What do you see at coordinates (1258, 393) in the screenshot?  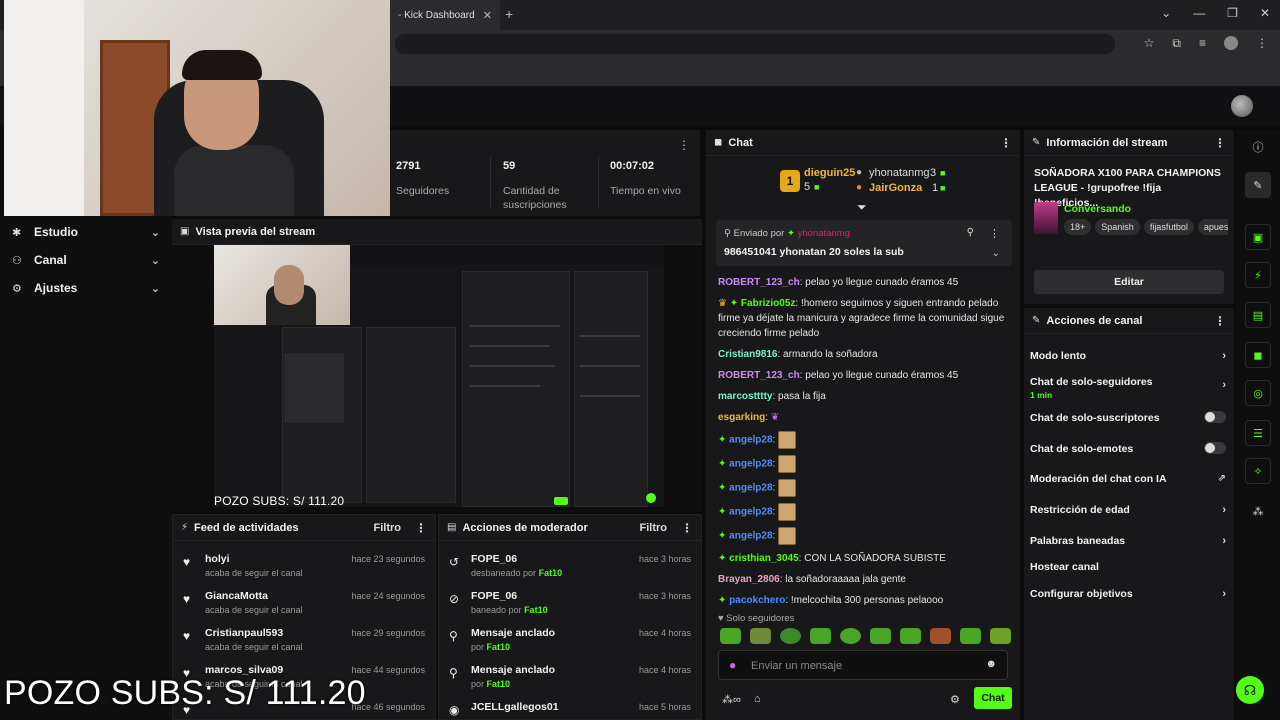 I see `broadcast-icon: ◎` at bounding box center [1258, 393].